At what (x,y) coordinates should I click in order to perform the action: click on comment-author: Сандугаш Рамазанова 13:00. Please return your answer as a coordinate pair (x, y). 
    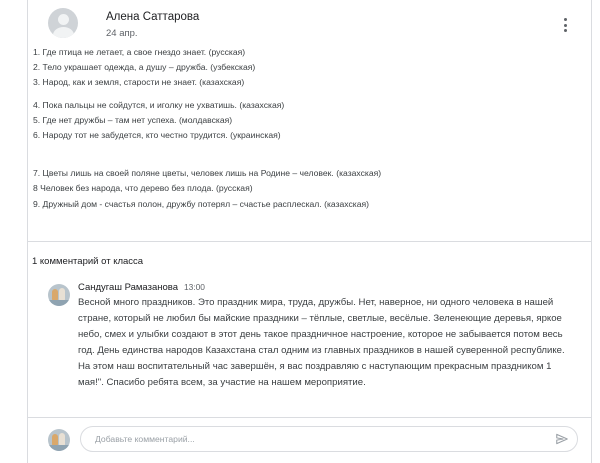
    Looking at the image, I should click on (141, 287).